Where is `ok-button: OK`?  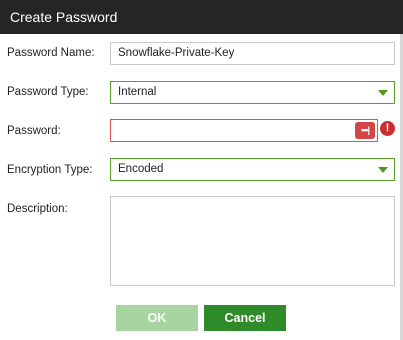 ok-button: OK is located at coordinates (157, 318).